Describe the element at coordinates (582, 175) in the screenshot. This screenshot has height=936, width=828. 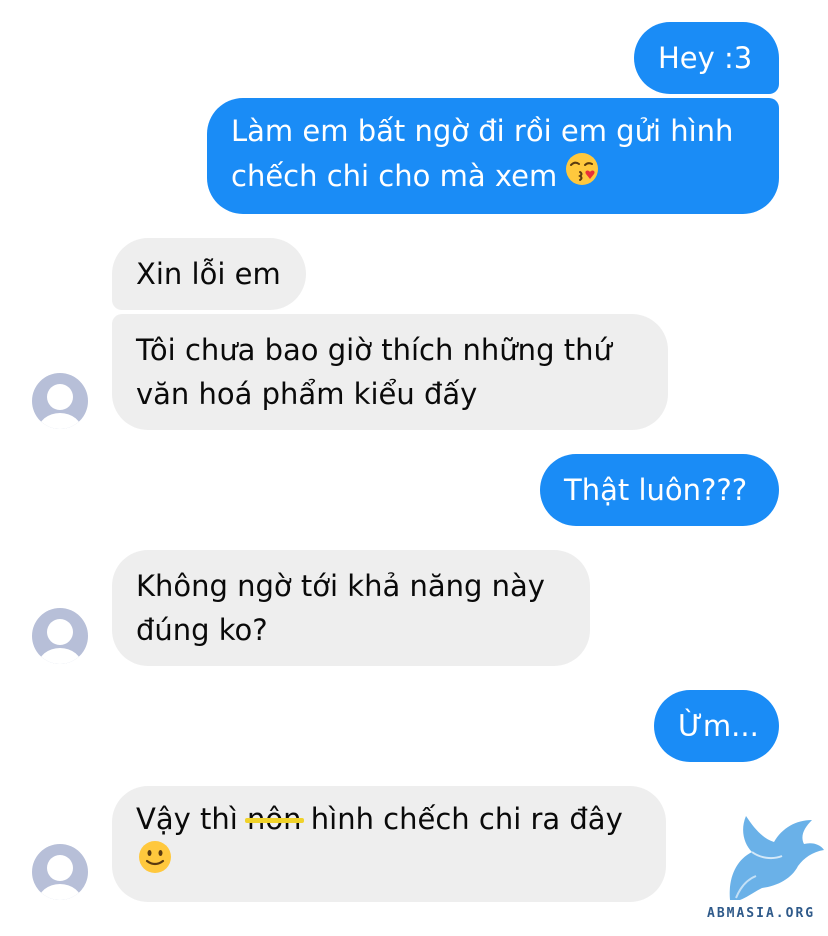
I see `face-blowing-kiss-icon` at that location.